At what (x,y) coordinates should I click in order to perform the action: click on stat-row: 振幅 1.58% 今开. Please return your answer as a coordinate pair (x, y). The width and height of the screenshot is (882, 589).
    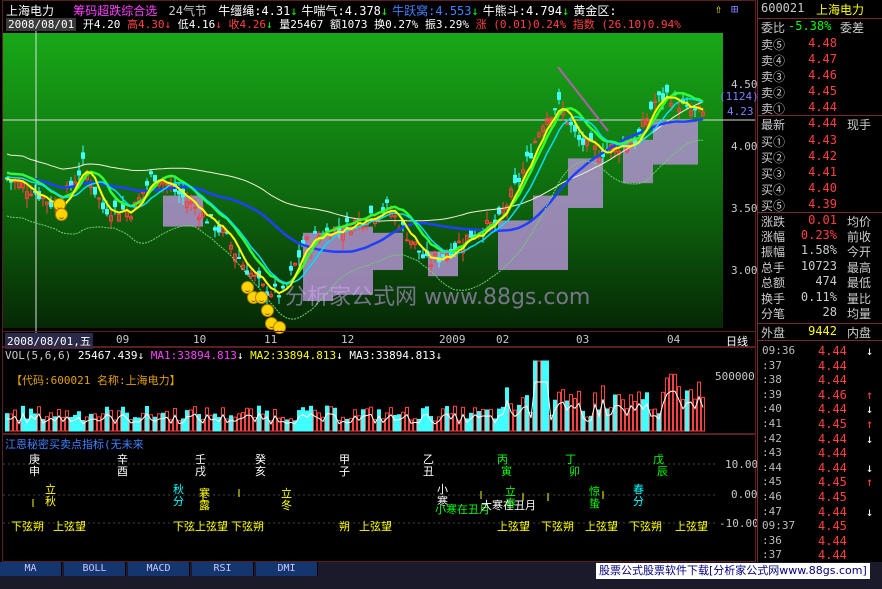
    Looking at the image, I should click on (820, 251).